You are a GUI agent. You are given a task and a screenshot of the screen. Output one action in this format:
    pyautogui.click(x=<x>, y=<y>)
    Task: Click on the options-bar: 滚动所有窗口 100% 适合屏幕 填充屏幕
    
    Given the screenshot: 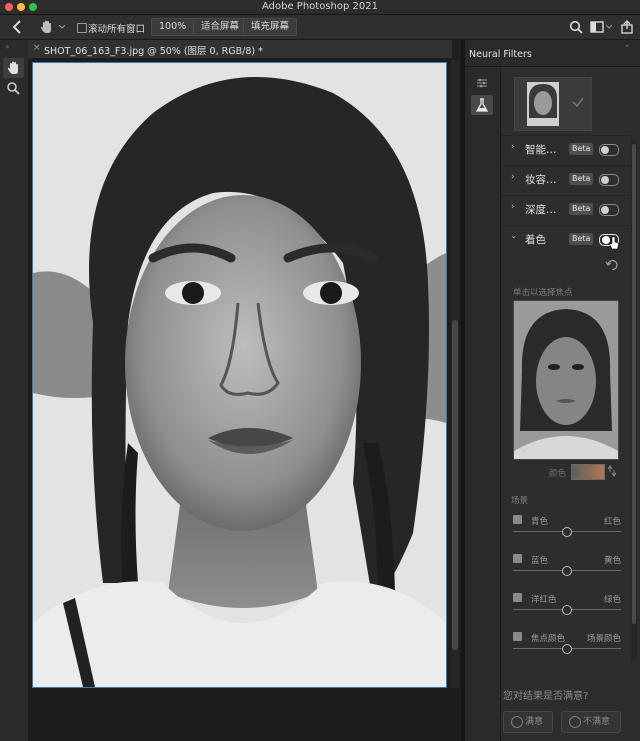 What is the action you would take?
    pyautogui.click(x=320, y=27)
    